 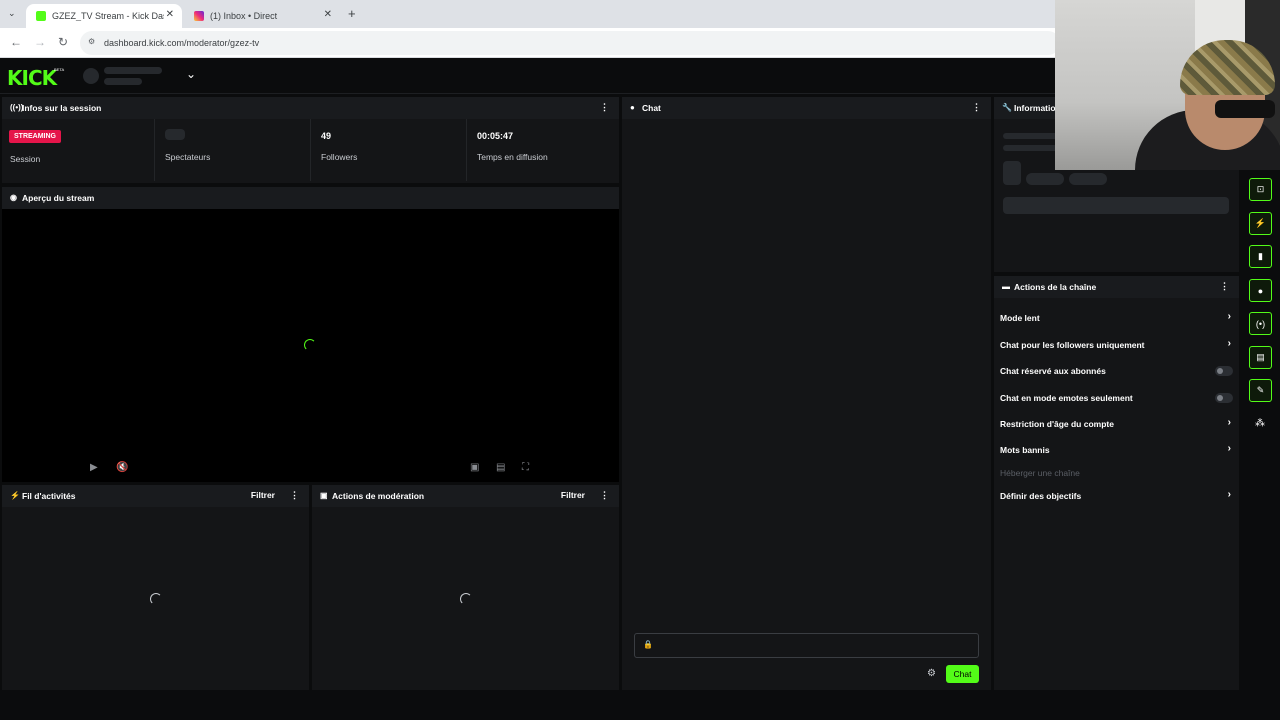 What do you see at coordinates (175, 134) in the screenshot?
I see `spectators-value-placeholder` at bounding box center [175, 134].